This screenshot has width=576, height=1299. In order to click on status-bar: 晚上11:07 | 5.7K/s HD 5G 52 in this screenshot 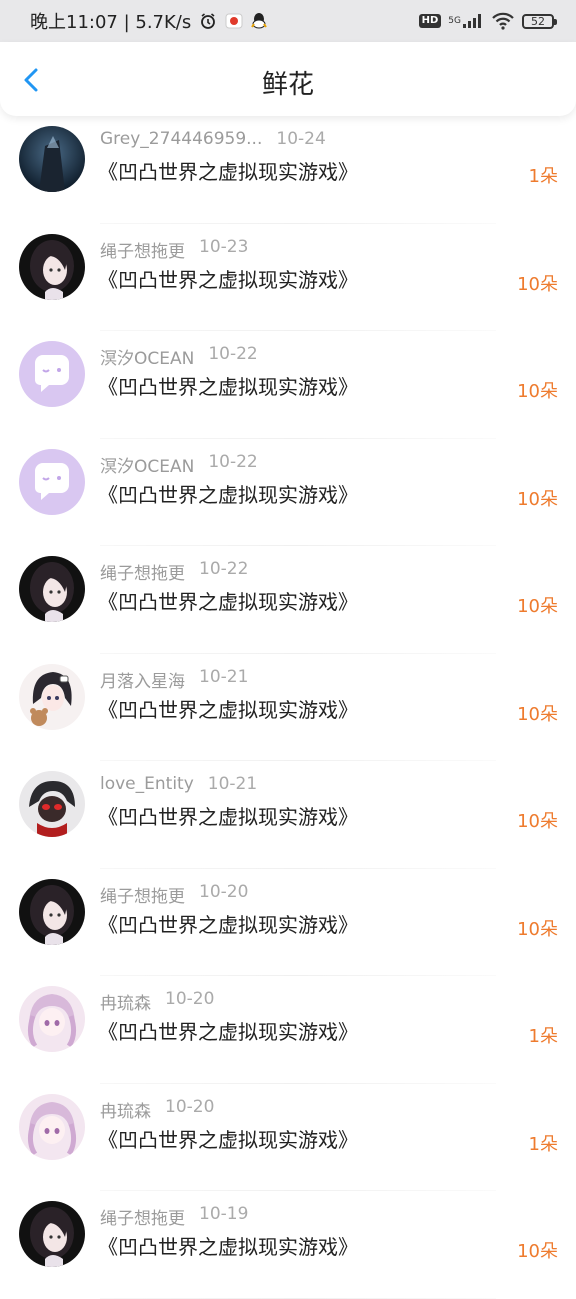, I will do `click(288, 21)`.